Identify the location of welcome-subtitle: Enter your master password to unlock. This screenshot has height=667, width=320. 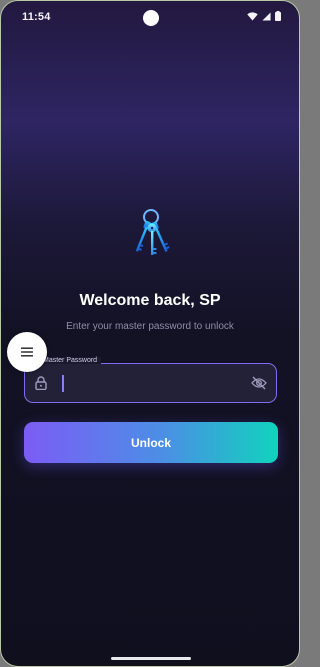
(150, 326).